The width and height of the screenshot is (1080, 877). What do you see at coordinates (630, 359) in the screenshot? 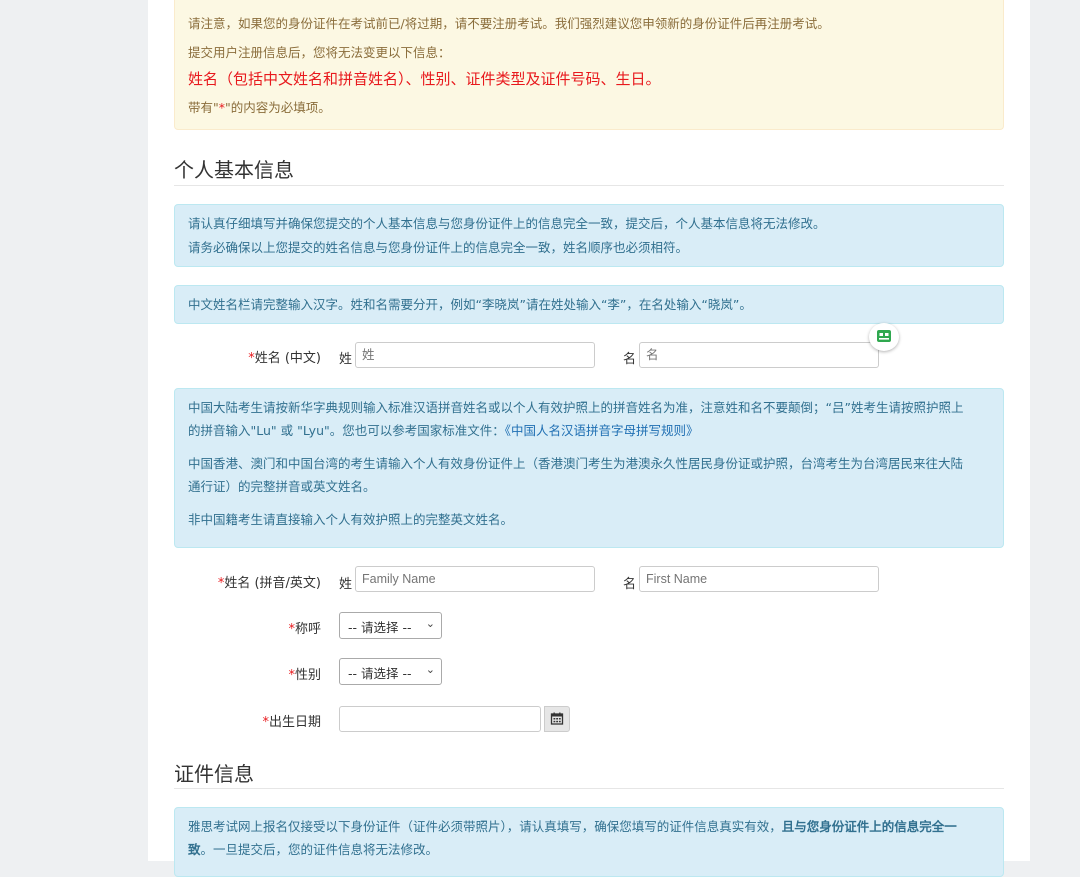
I see `cn-first-name-label: 名` at bounding box center [630, 359].